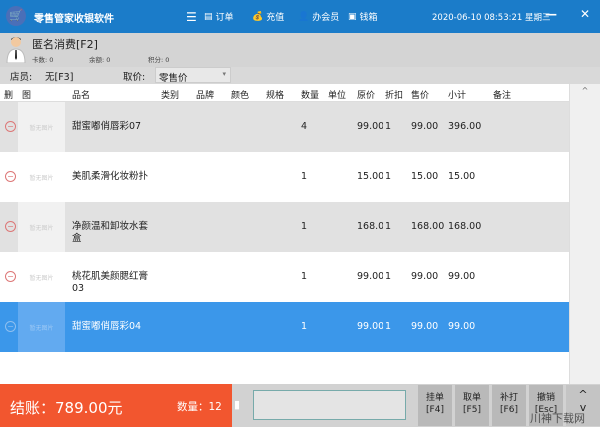  What do you see at coordinates (370, 176) in the screenshot?
I see `original-price: 15.00` at bounding box center [370, 176].